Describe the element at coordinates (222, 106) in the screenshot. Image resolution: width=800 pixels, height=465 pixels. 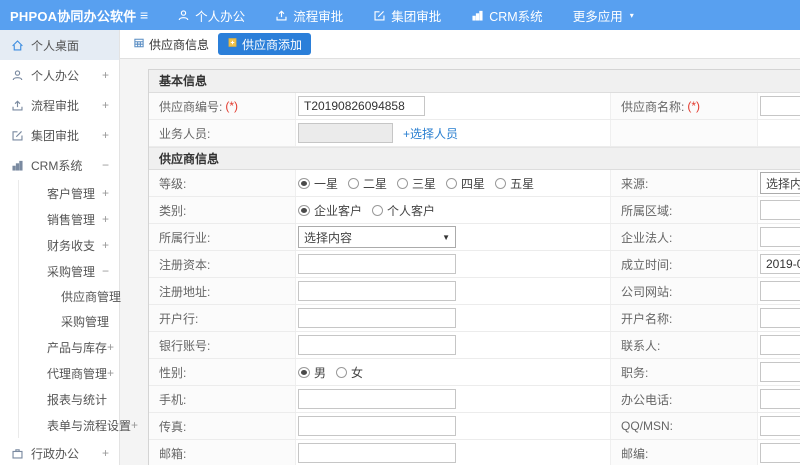
I see `field-label: 供应商编号: (*)` at that location.